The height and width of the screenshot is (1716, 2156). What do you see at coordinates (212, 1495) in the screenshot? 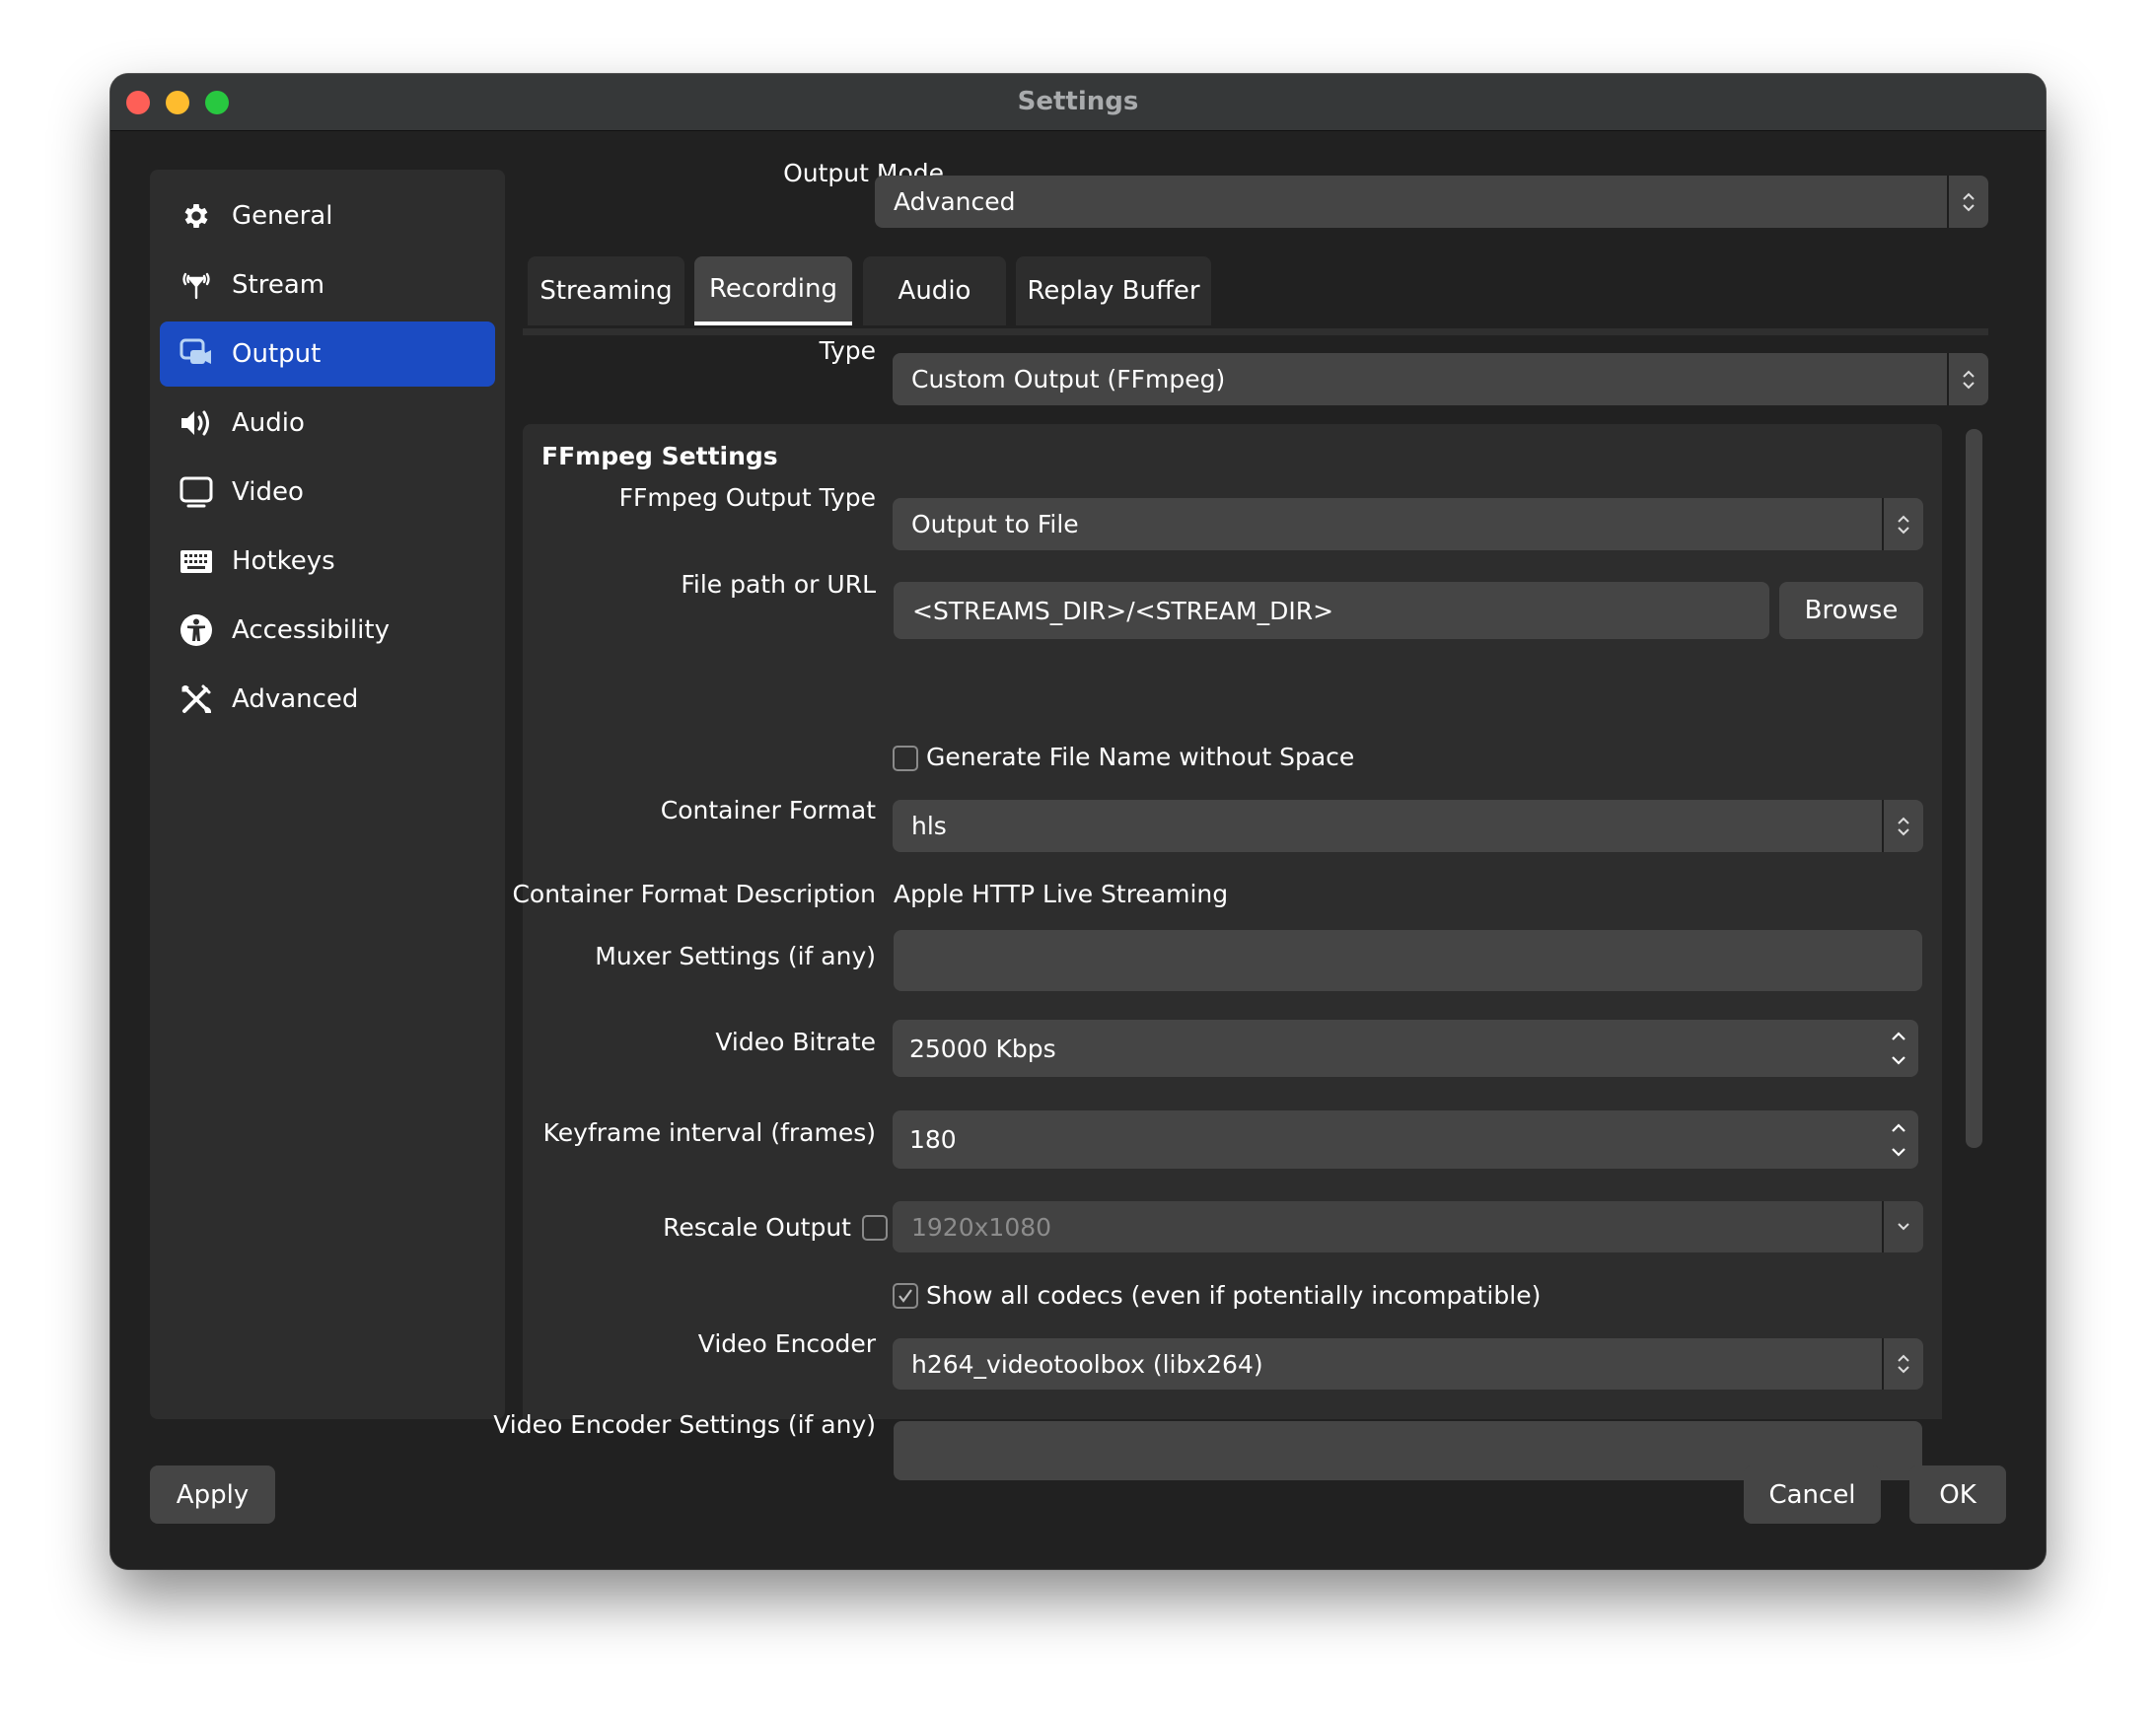
I see `apply-button: Apply` at bounding box center [212, 1495].